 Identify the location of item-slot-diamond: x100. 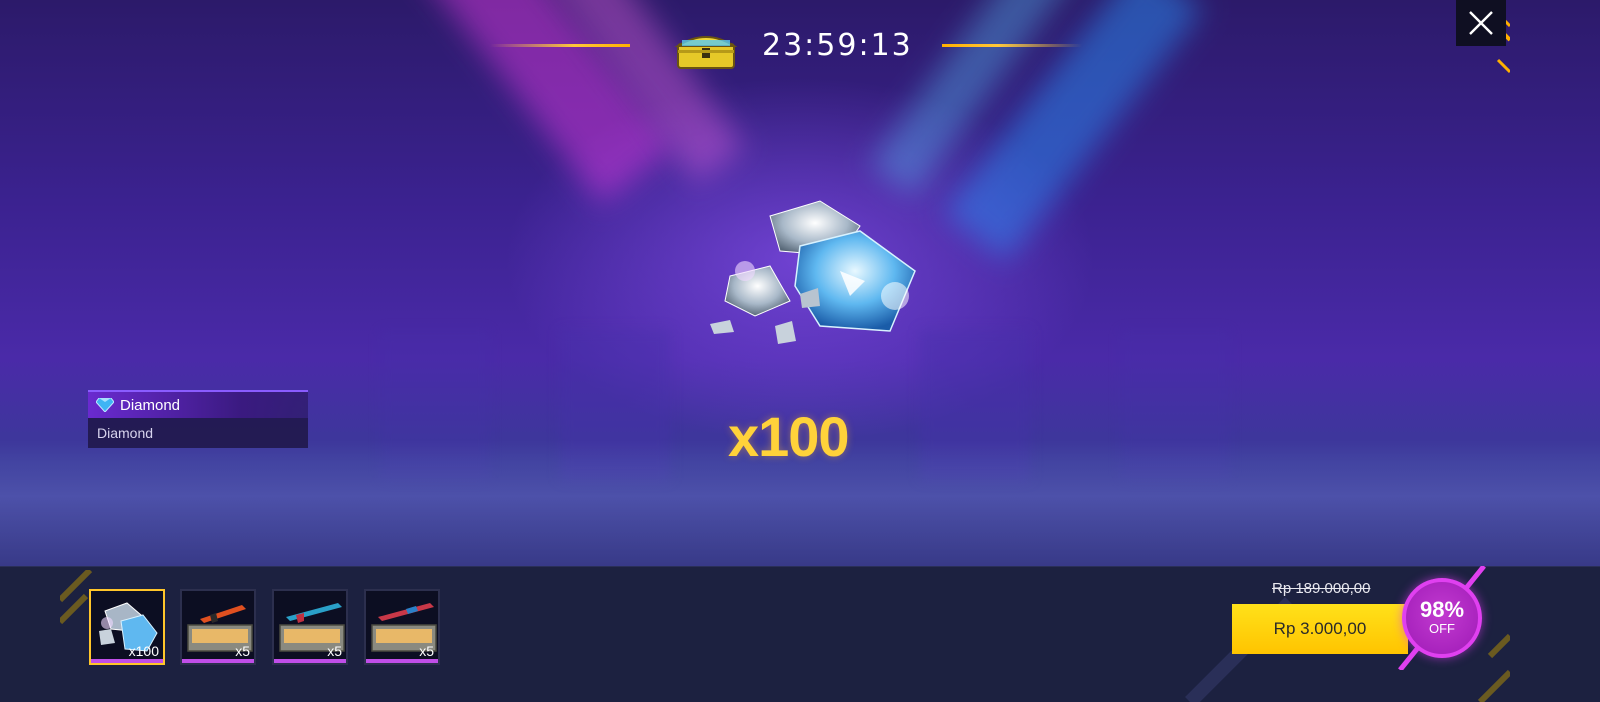
(127, 627).